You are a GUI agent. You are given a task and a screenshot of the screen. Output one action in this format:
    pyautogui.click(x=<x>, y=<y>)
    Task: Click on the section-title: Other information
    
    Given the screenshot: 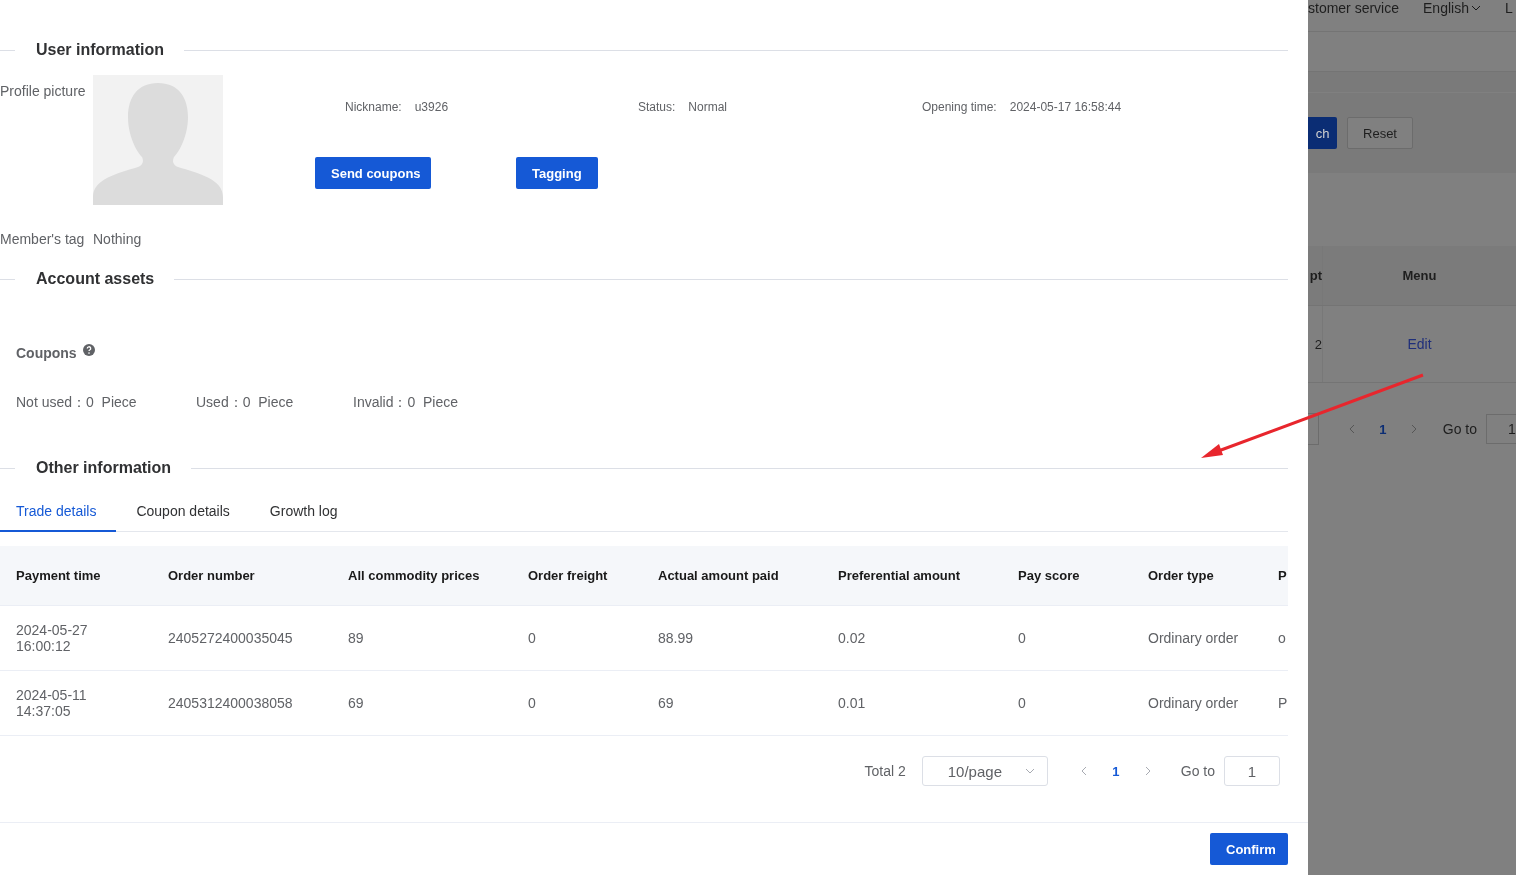 What is the action you would take?
    pyautogui.click(x=104, y=468)
    